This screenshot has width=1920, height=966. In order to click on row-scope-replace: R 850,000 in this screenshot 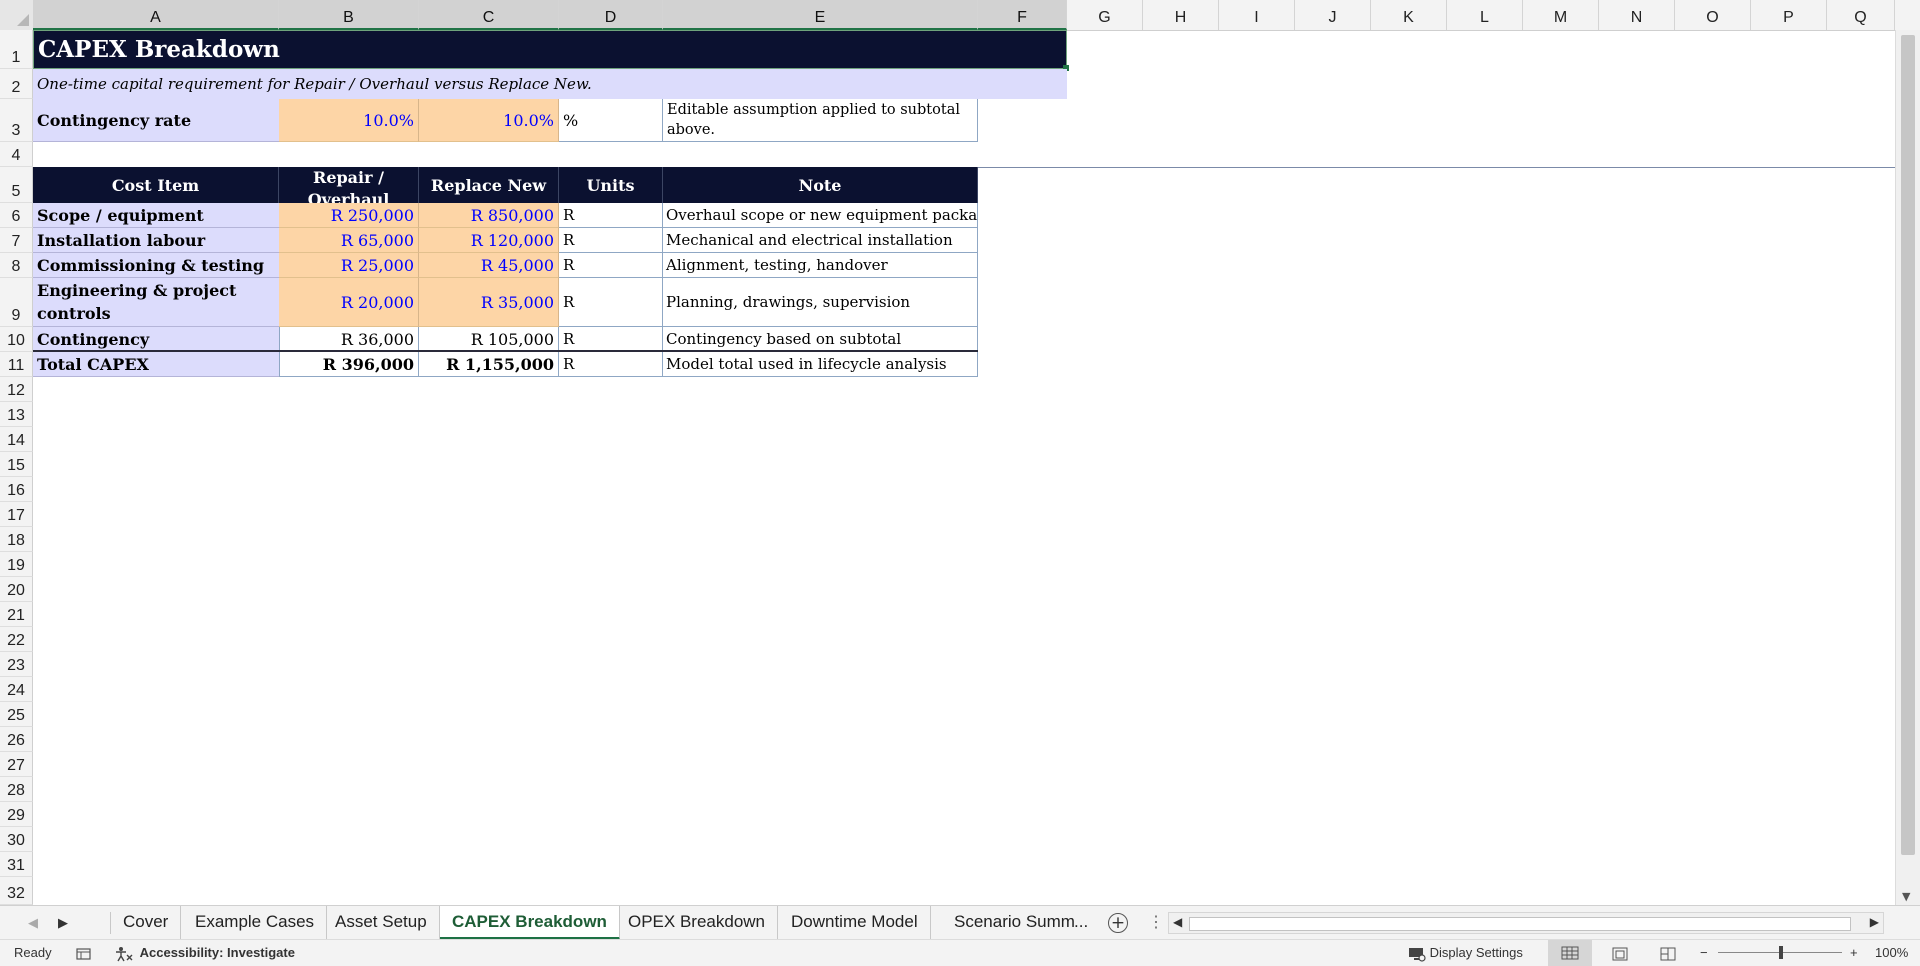, I will do `click(489, 215)`.